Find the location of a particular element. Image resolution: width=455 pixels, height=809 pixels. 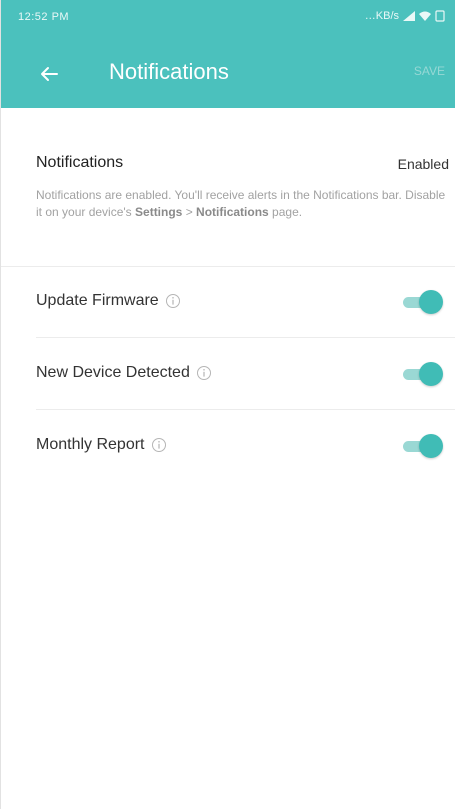

status-bar: 12:52 PM …KB/s is located at coordinates (228, 19).